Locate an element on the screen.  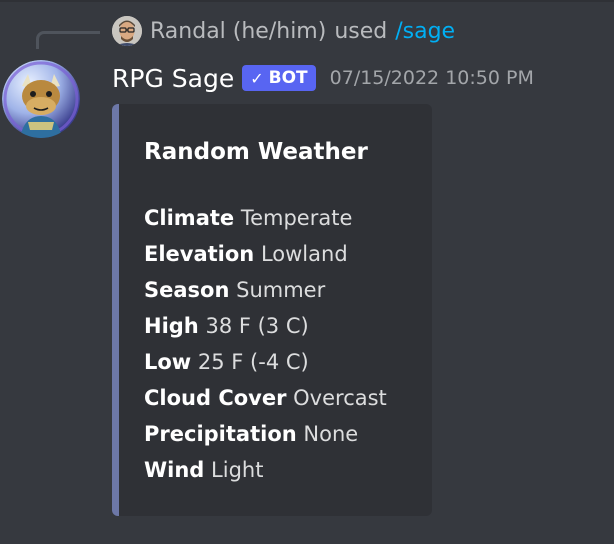
embed-title: Random Weather is located at coordinates (256, 152).